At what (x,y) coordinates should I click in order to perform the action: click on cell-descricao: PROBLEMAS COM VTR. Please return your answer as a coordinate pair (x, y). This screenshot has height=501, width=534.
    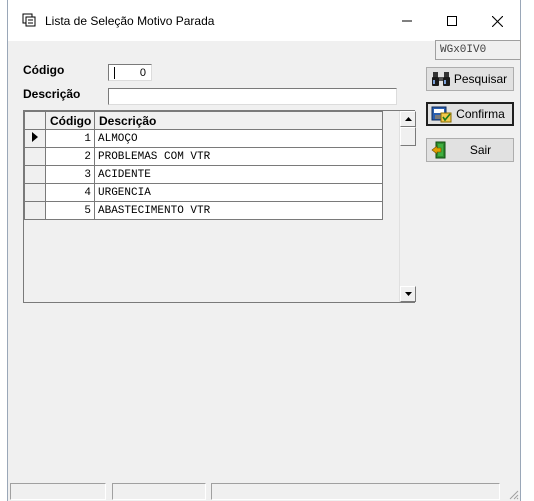
    Looking at the image, I should click on (238, 156).